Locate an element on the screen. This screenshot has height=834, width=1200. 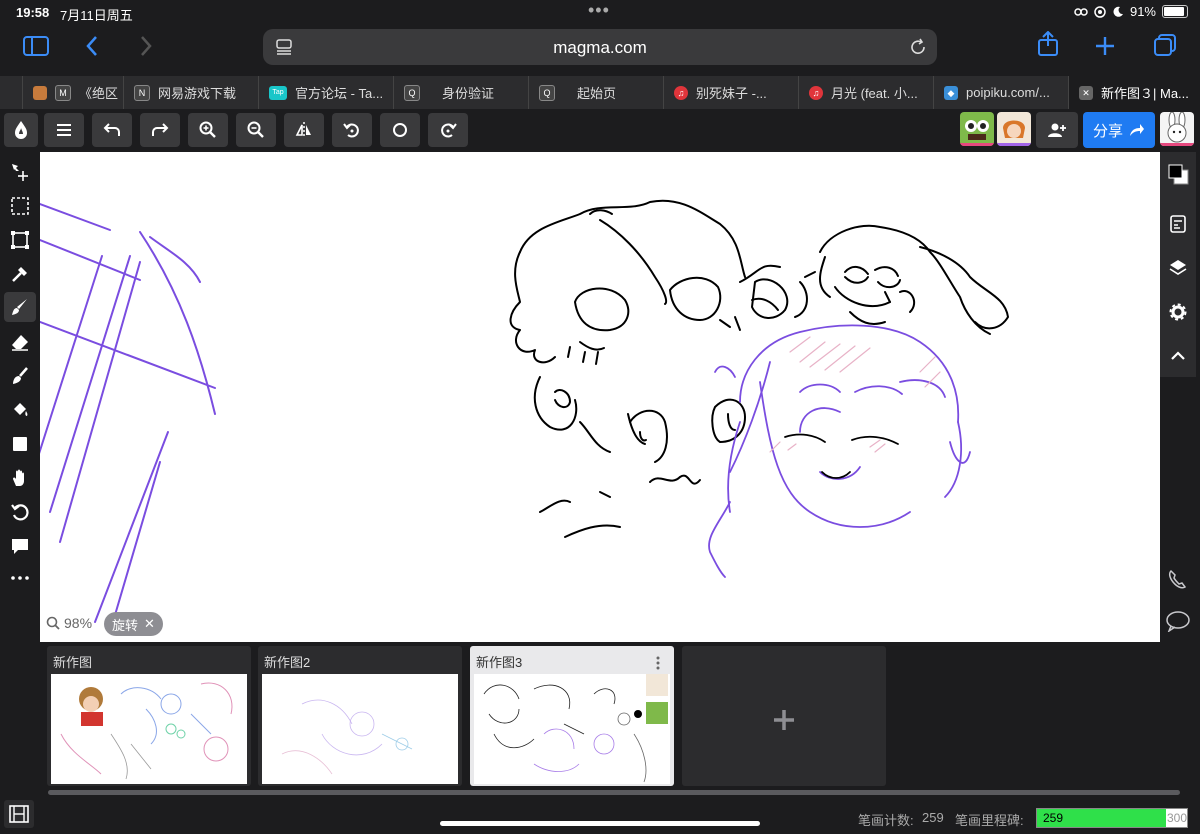
milestone-progress-bar: 259 300 is located at coordinates (1112, 818).